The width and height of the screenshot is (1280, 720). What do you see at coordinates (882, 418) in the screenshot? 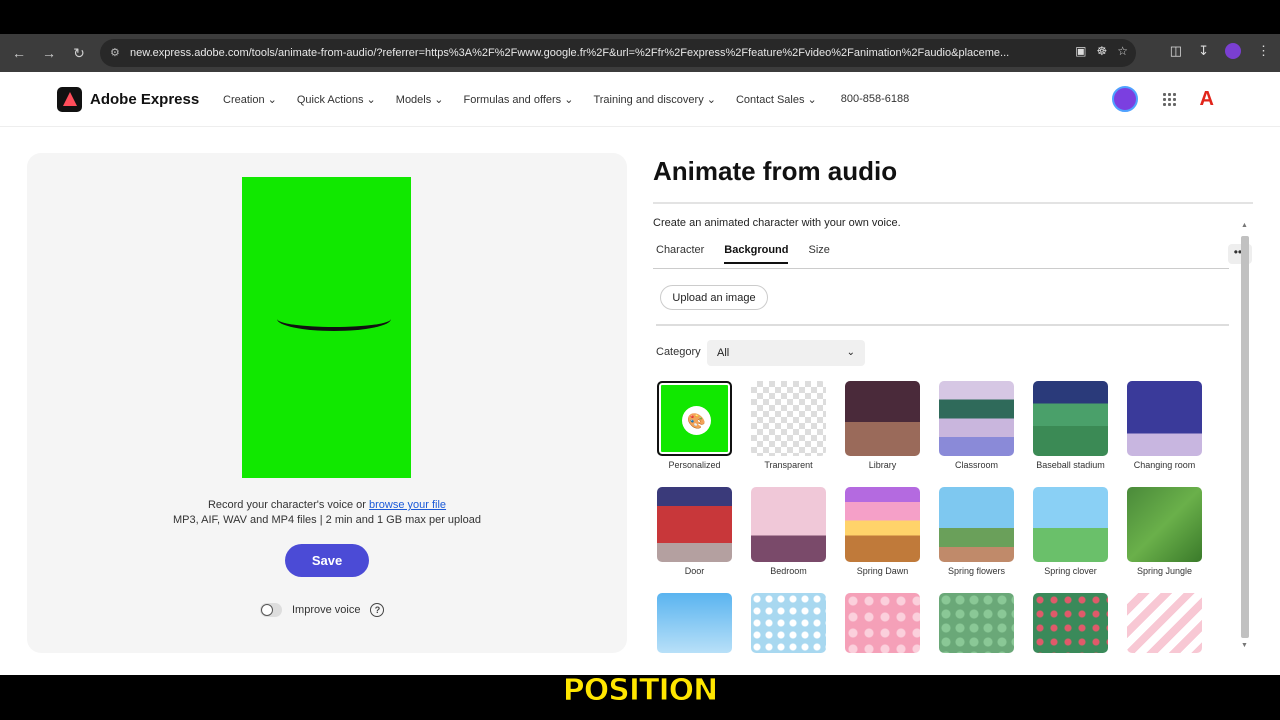
I see `bg-thumb-library` at bounding box center [882, 418].